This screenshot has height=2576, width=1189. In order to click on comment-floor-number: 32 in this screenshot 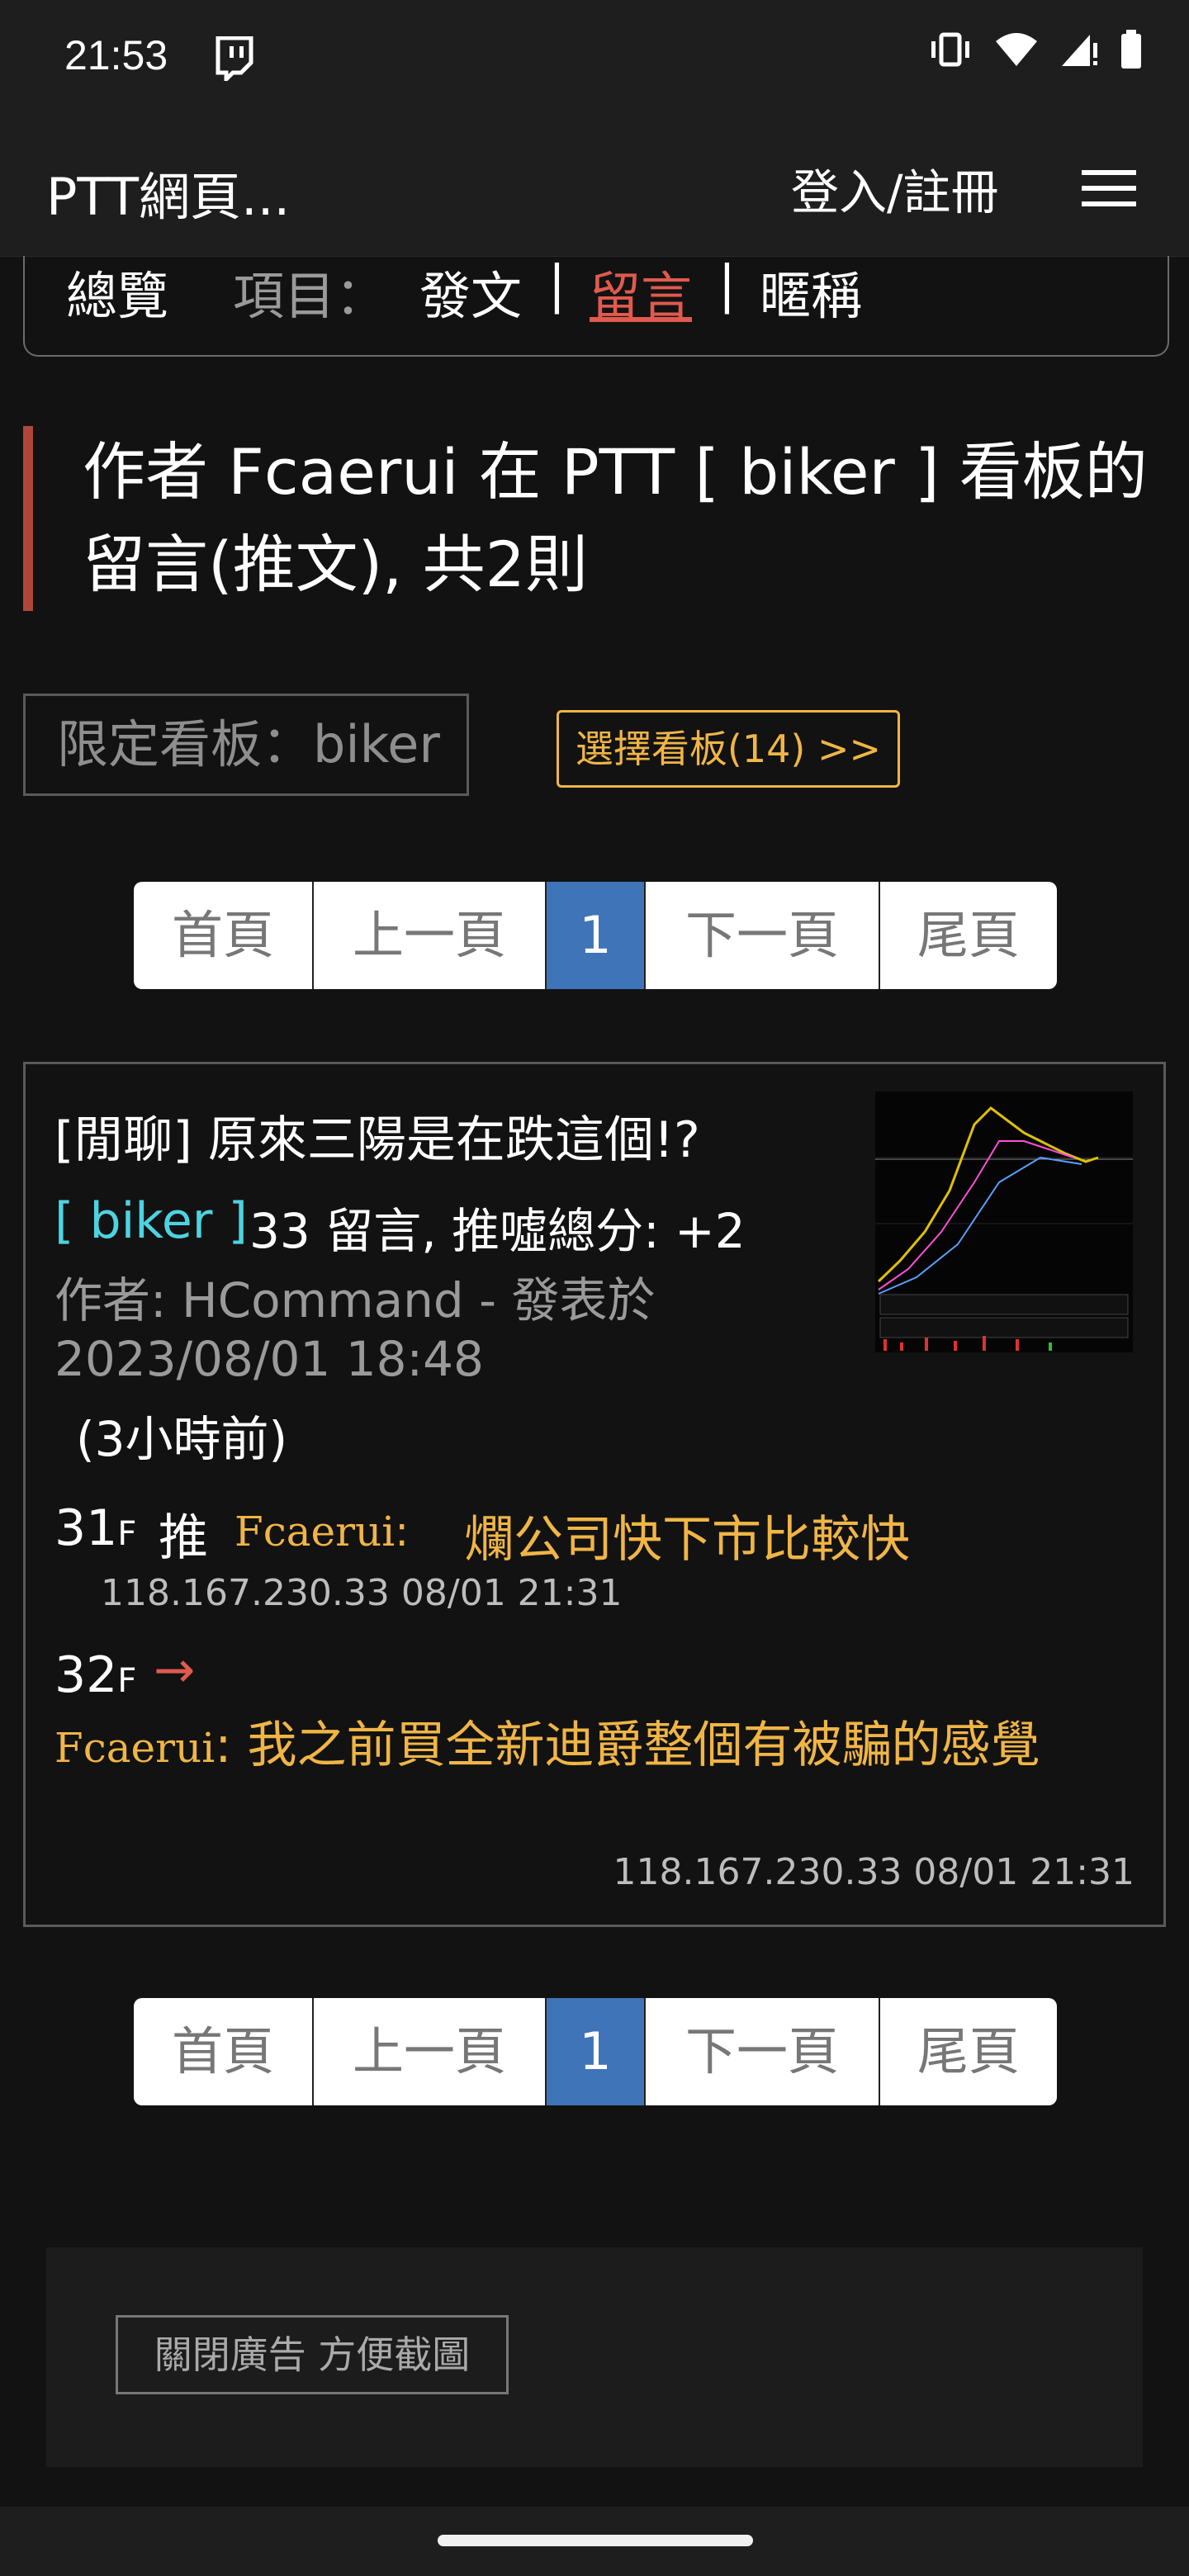, I will do `click(86, 1675)`.